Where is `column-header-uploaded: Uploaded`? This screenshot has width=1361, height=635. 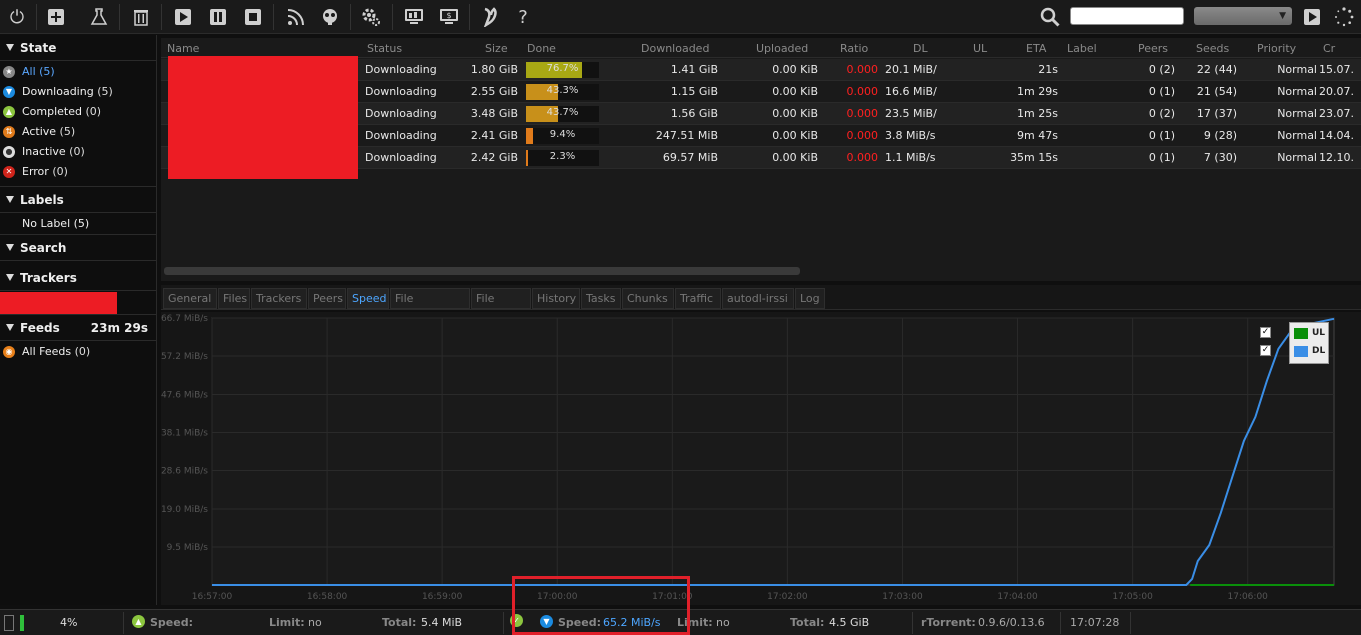 column-header-uploaded: Uploaded is located at coordinates (782, 48).